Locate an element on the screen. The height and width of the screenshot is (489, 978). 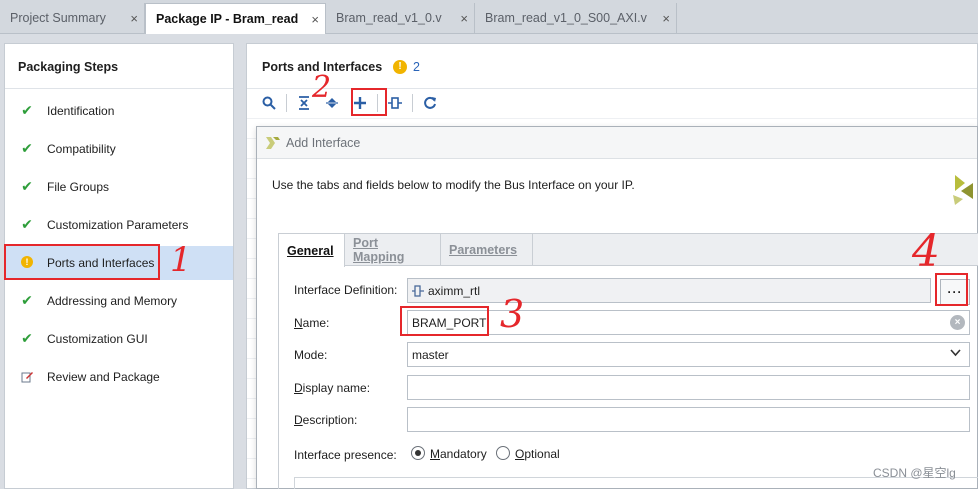
step-customization-parameters: ✔ Customization Parameters is located at coordinates (119, 225).